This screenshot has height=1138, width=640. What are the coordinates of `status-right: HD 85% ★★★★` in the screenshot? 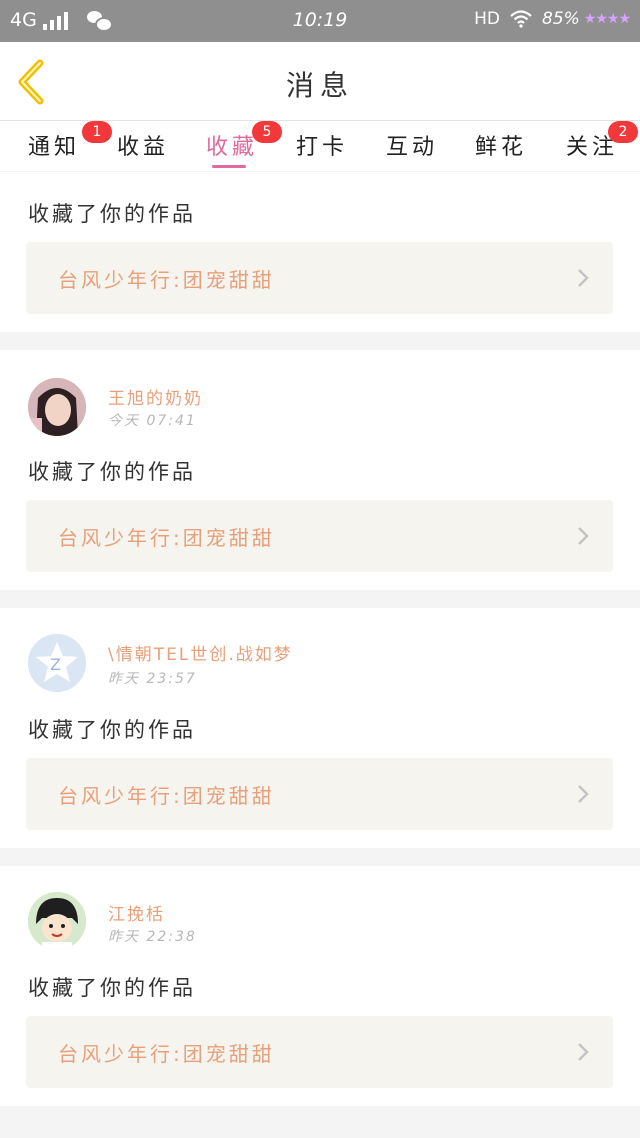 It's located at (552, 19).